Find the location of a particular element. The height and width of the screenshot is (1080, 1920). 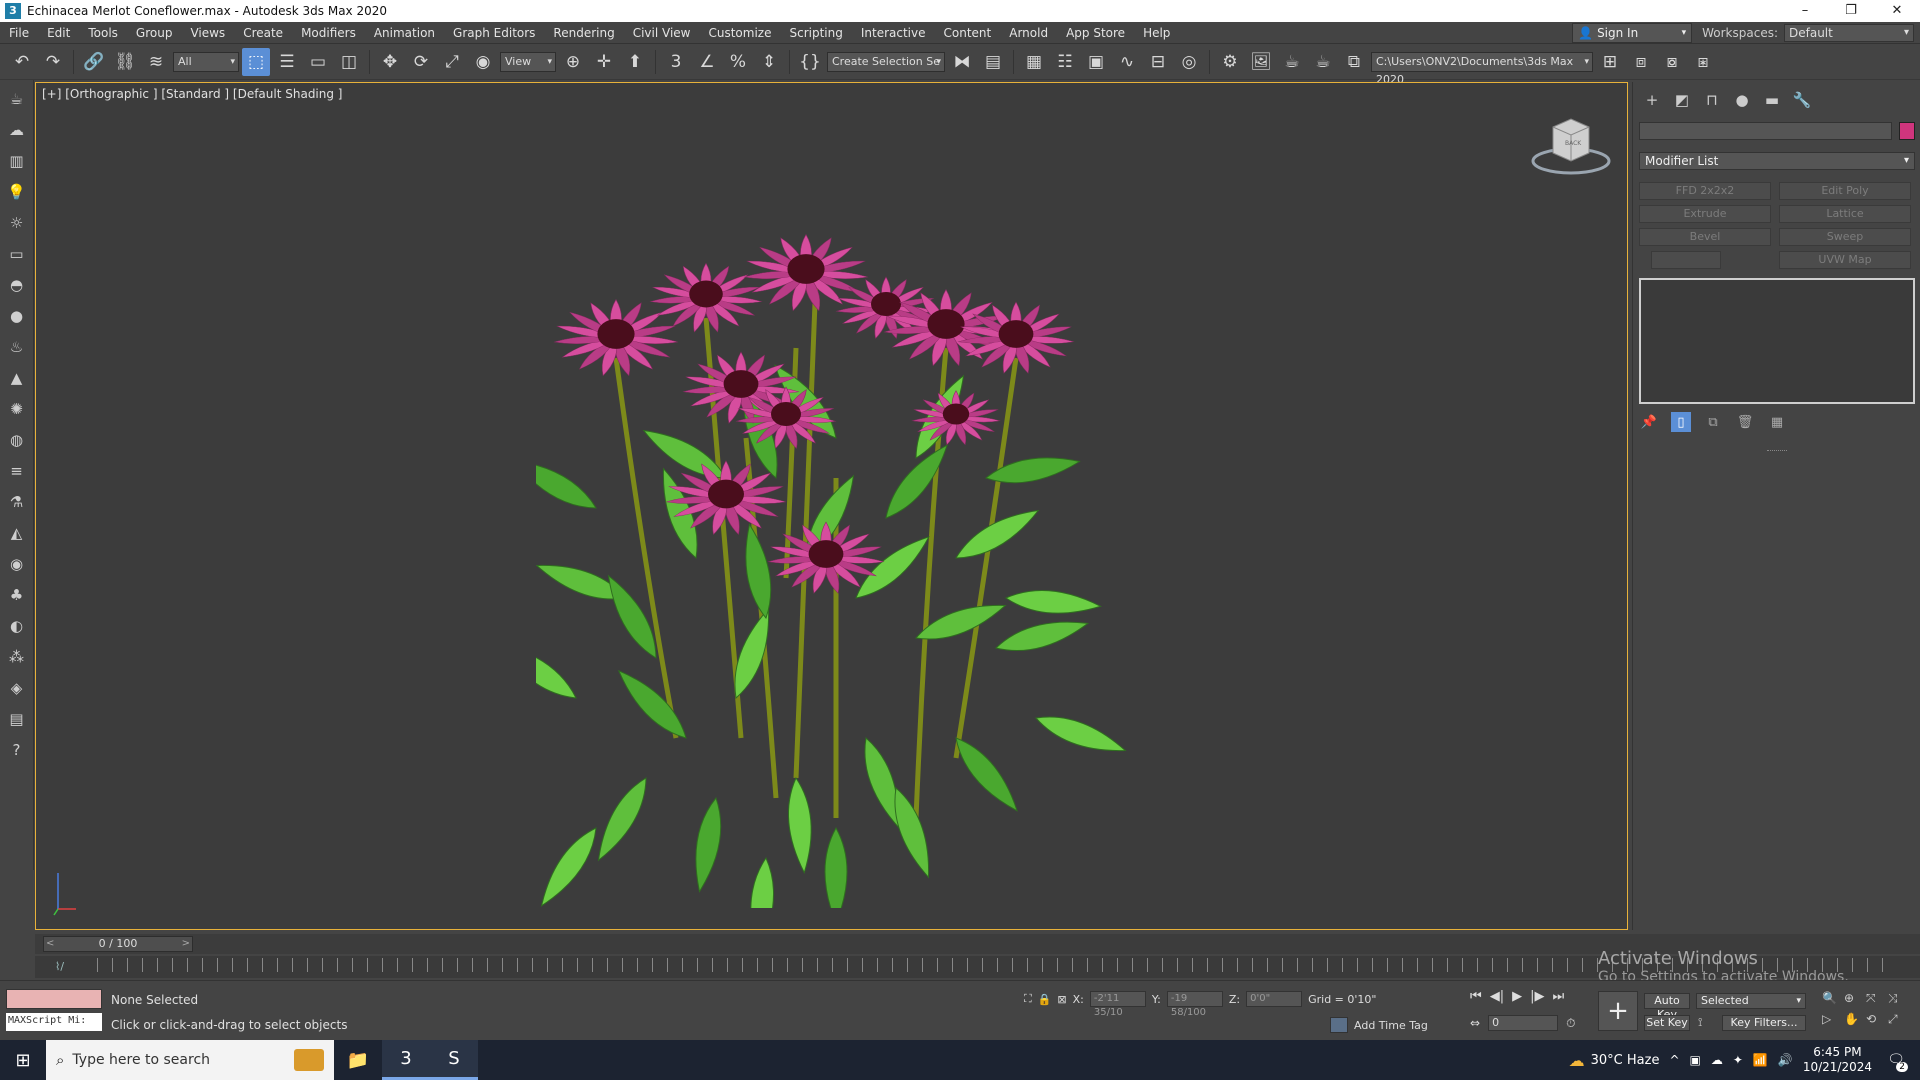

schematic-view-icon: ⊟ is located at coordinates (1158, 62).